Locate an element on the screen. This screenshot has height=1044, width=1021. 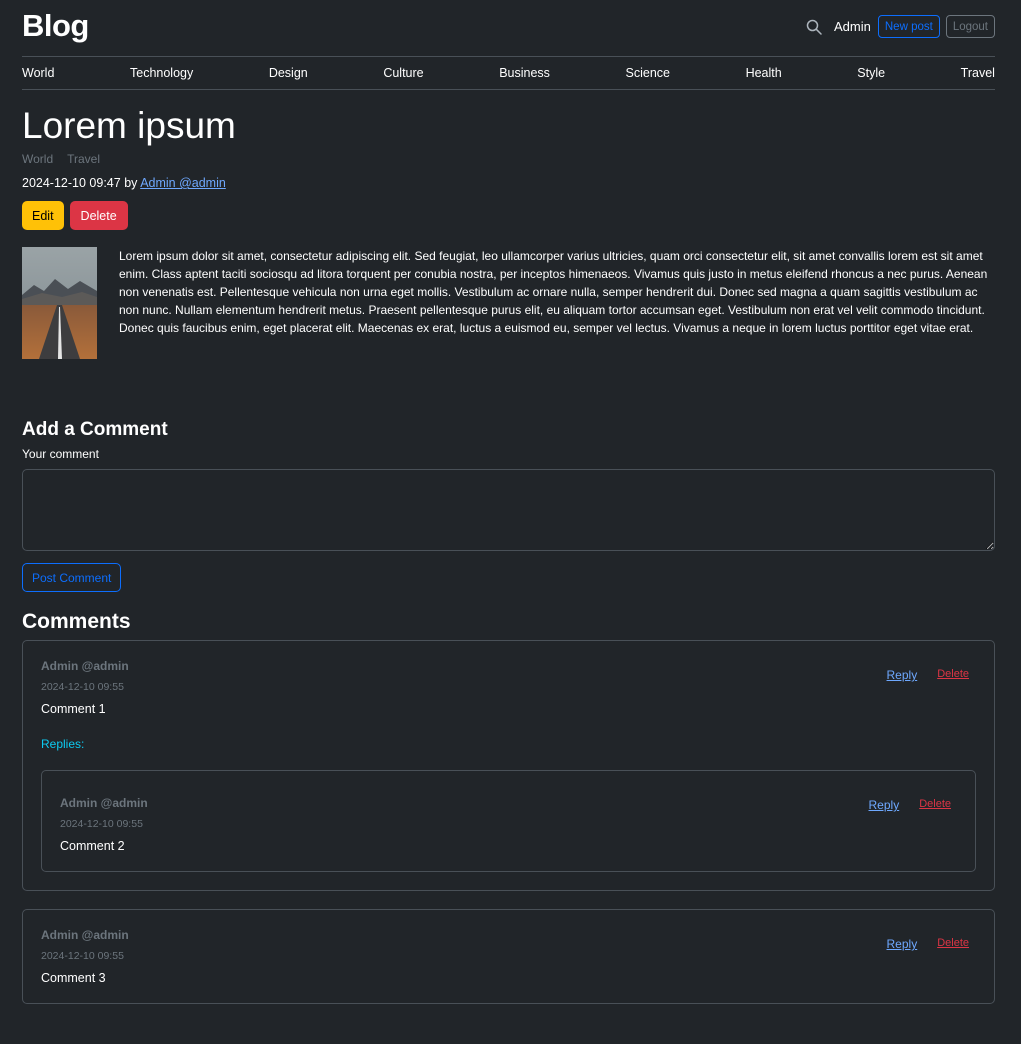
nav-item-health: Health is located at coordinates (764, 73).